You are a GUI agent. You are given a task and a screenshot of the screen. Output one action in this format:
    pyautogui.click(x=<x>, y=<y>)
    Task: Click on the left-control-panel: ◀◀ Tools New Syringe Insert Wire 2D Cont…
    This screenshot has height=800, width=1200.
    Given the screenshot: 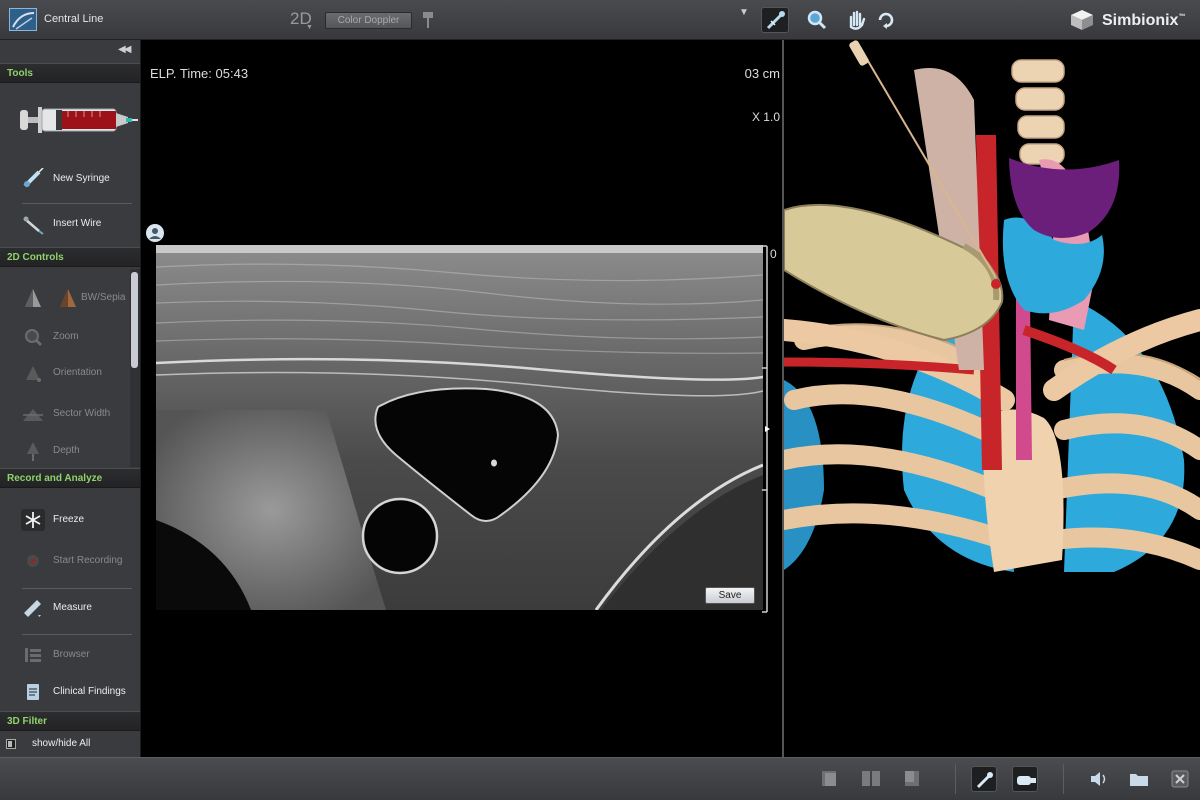 What is the action you would take?
    pyautogui.click(x=70, y=398)
    